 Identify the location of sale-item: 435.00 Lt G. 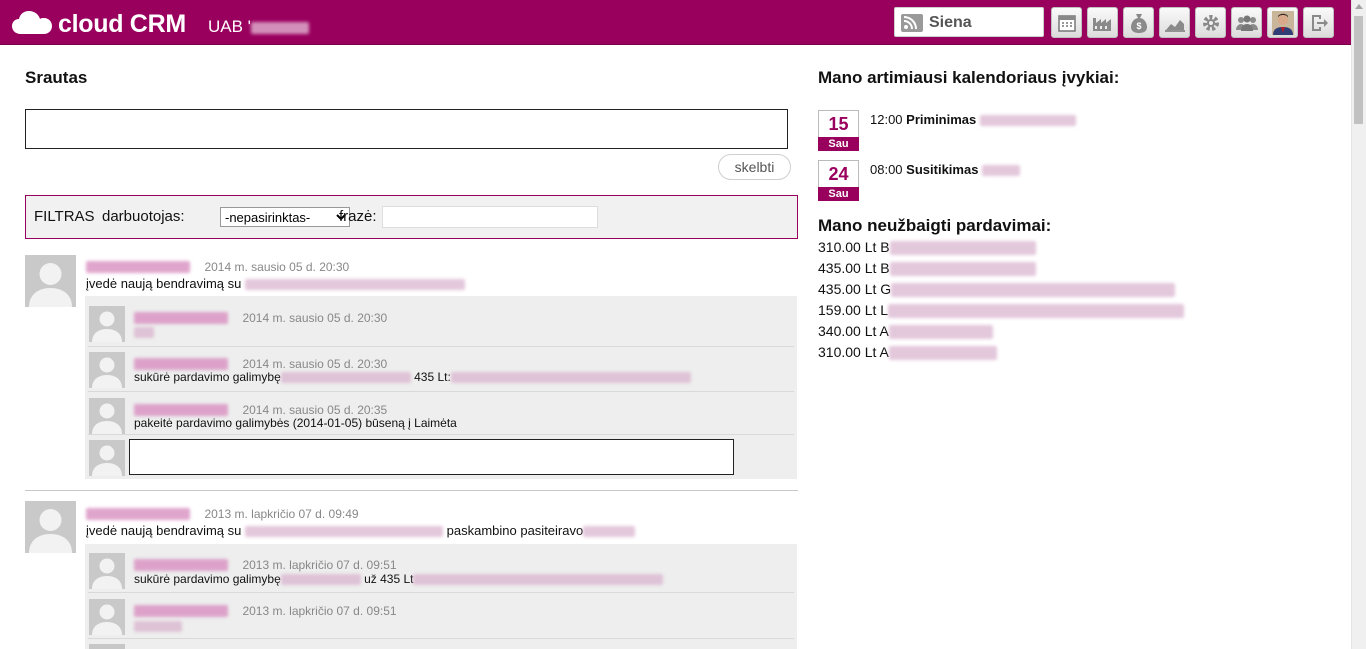
(997, 289).